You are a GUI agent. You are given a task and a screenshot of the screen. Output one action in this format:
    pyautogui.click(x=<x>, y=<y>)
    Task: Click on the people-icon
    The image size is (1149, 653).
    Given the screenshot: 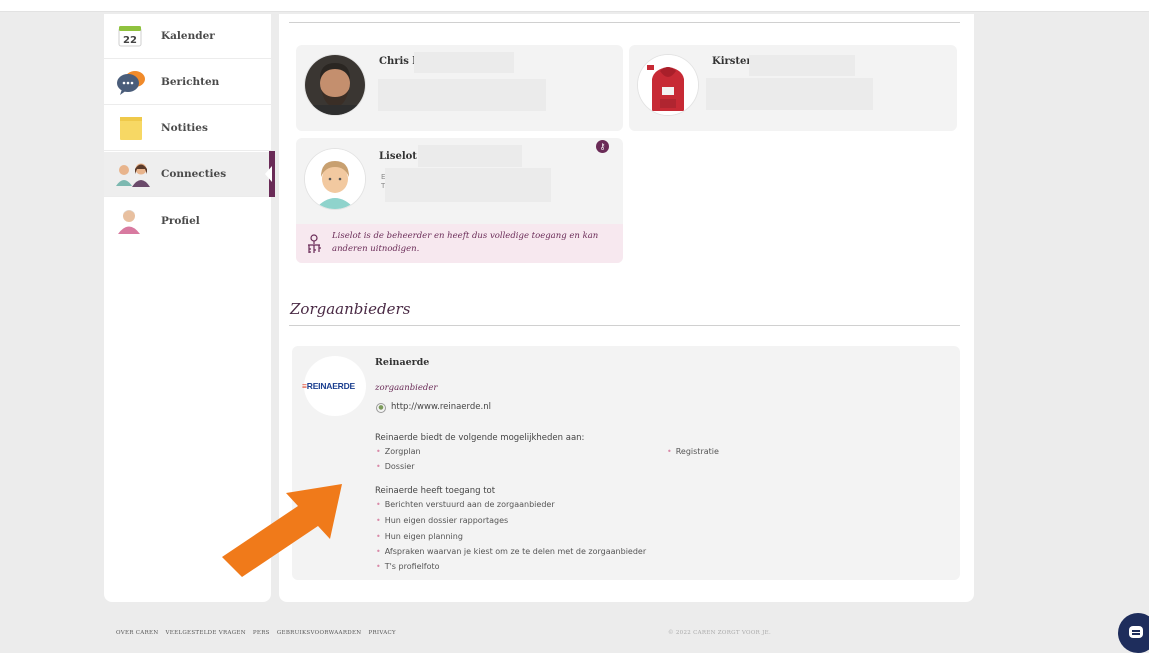 What is the action you would take?
    pyautogui.click(x=132, y=174)
    